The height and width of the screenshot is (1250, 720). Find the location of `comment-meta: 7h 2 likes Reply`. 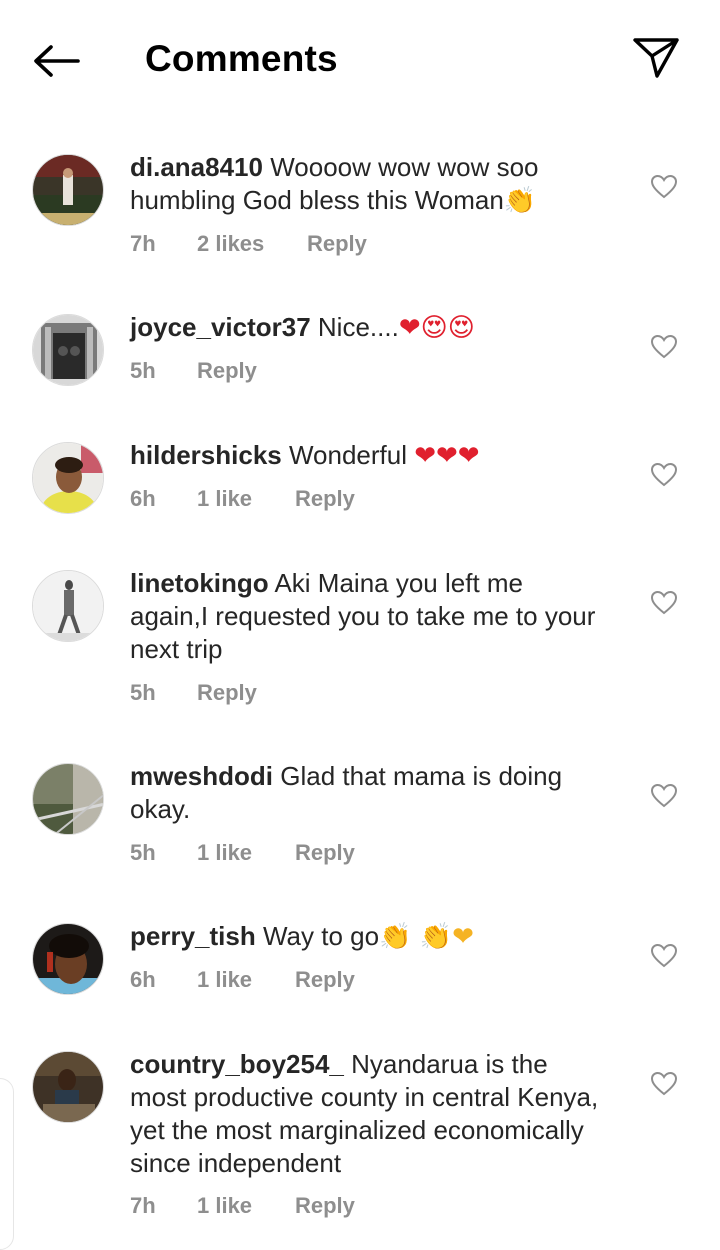

comment-meta: 7h 2 likes Reply is located at coordinates (248, 244).